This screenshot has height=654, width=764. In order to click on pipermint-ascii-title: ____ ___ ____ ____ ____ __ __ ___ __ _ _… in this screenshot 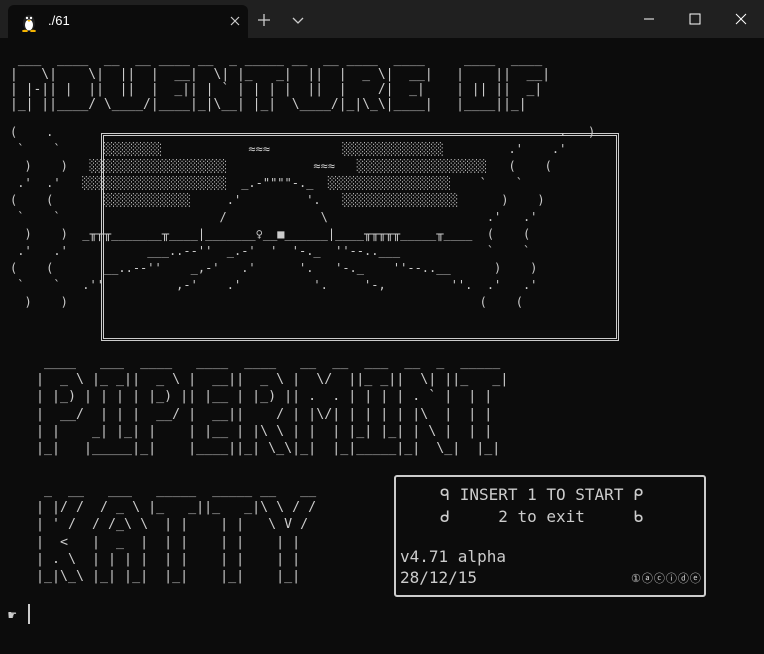, I will do `click(272, 406)`.